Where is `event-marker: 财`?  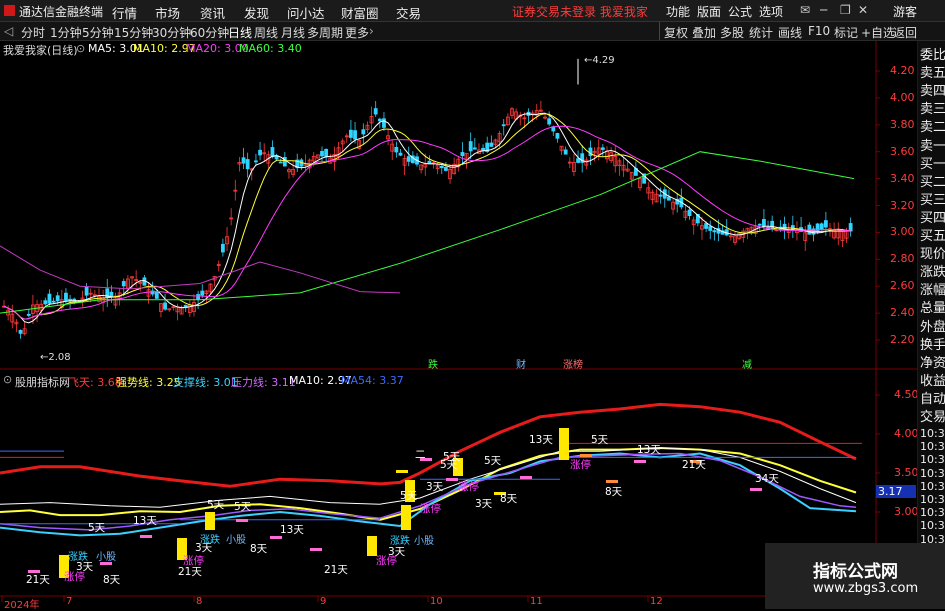 event-marker: 财 is located at coordinates (521, 364).